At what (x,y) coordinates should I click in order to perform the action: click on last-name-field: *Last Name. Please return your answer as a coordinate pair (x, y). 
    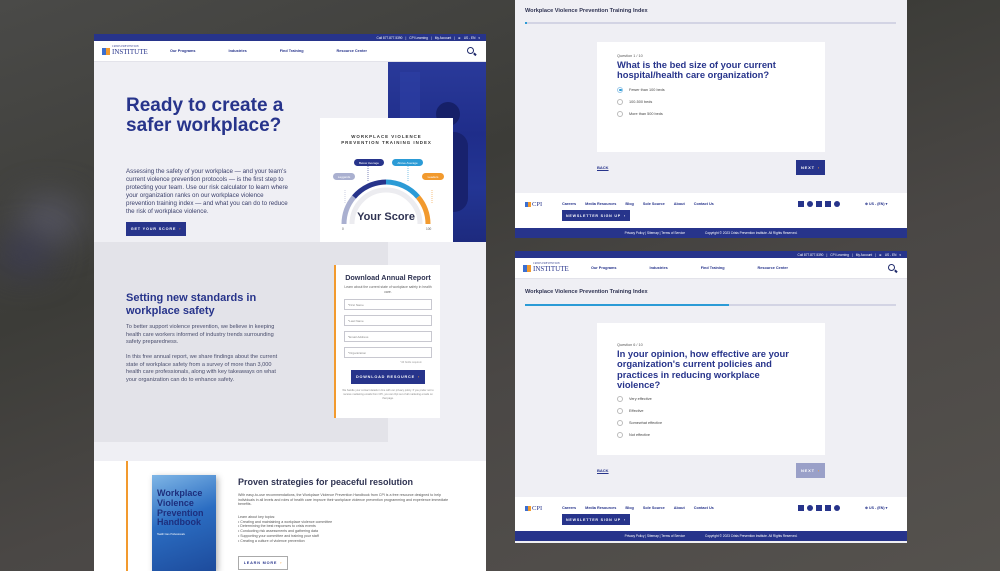
    Looking at the image, I should click on (388, 321).